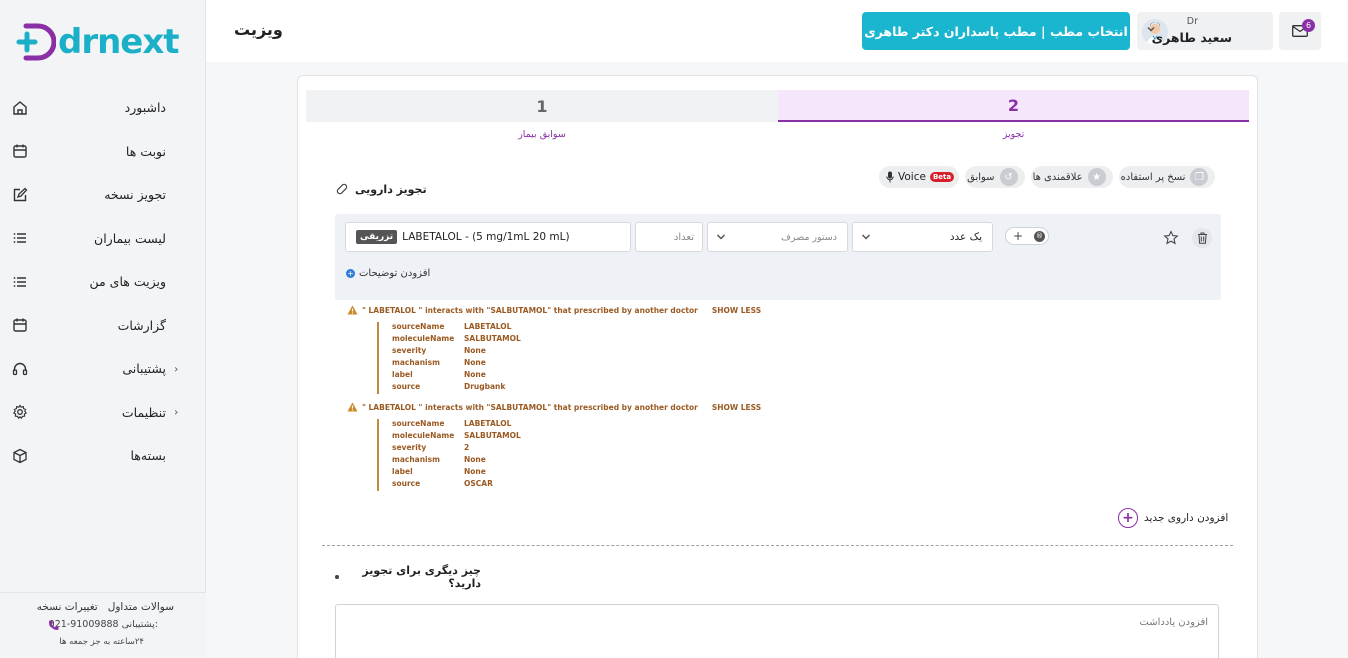 Image resolution: width=1348 pixels, height=658 pixels. Describe the element at coordinates (669, 237) in the screenshot. I see `quantity-input: تعداد` at that location.